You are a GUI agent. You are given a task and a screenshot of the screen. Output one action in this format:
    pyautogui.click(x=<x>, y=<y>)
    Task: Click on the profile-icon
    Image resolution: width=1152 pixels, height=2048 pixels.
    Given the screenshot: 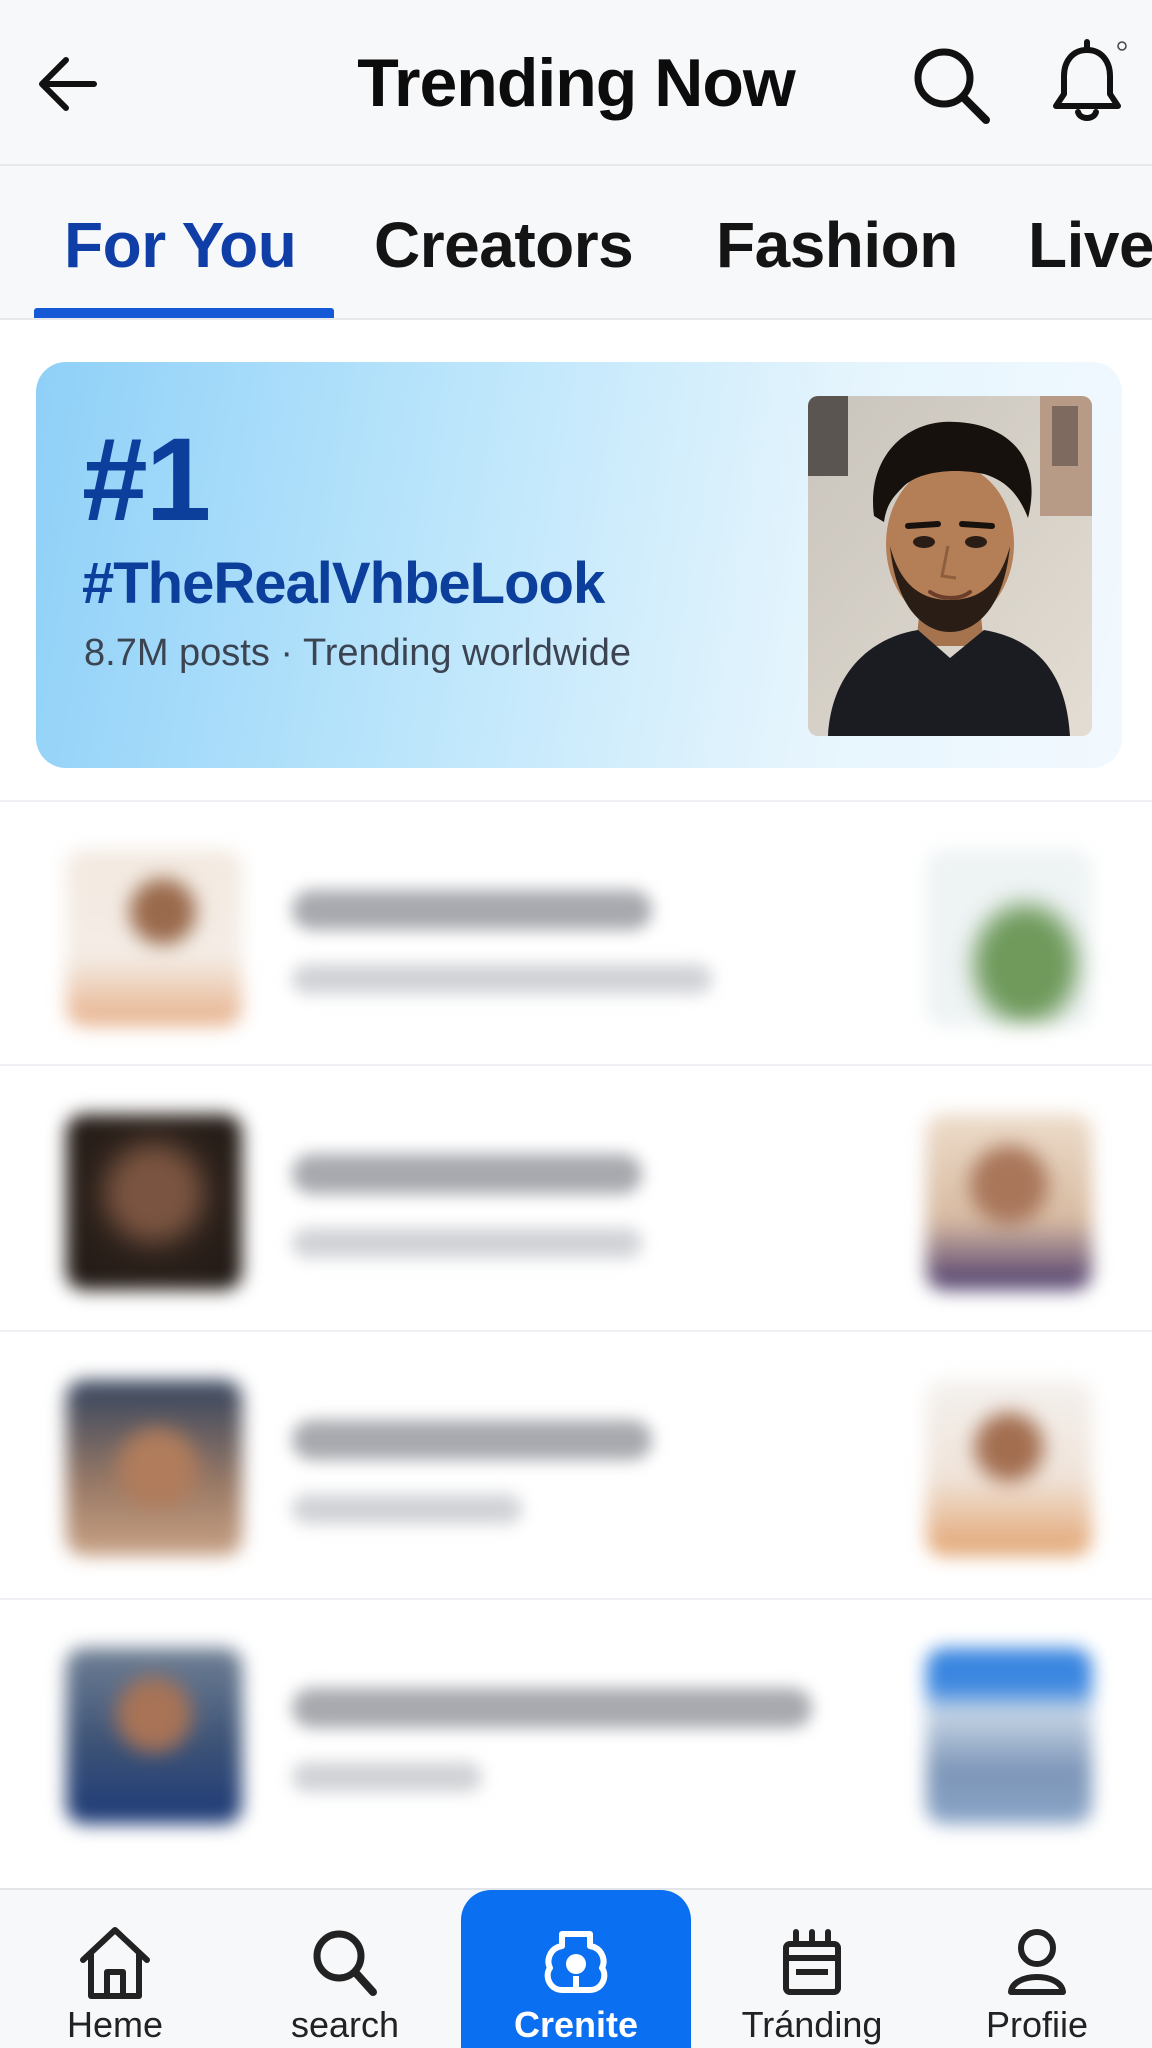 What is the action you would take?
    pyautogui.click(x=1037, y=1962)
    